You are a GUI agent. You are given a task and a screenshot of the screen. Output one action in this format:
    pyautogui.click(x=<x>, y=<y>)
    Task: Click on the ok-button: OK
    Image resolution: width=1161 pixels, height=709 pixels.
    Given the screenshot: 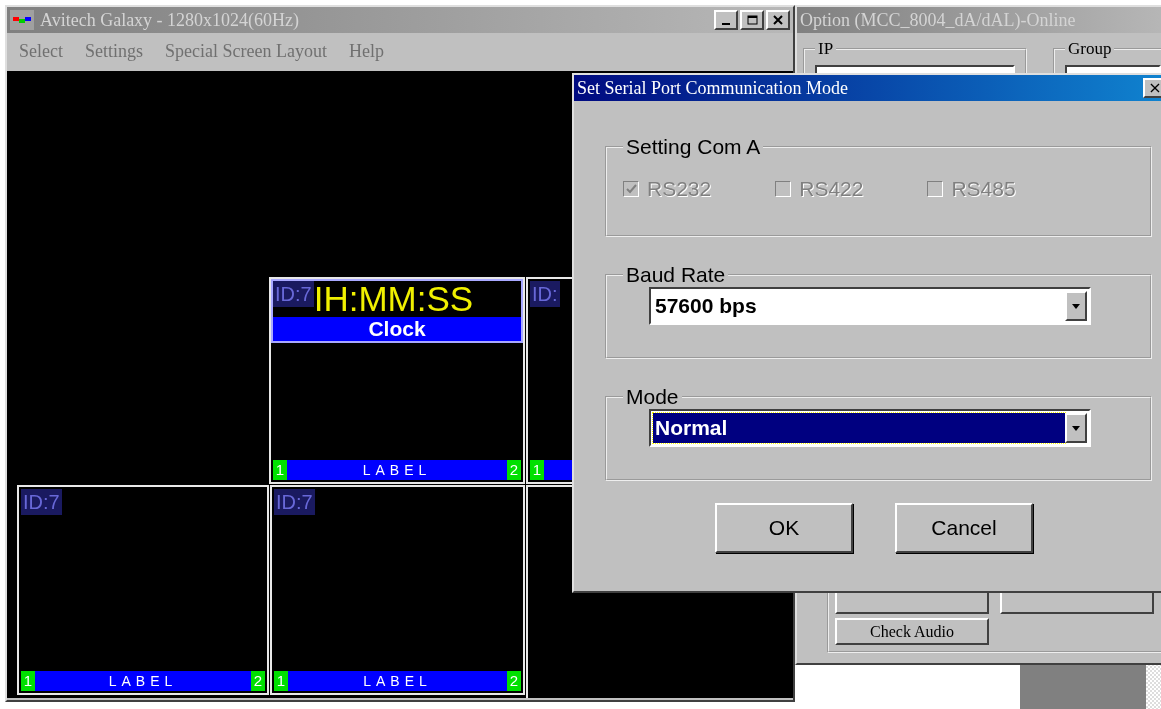 What is the action you would take?
    pyautogui.click(x=784, y=528)
    